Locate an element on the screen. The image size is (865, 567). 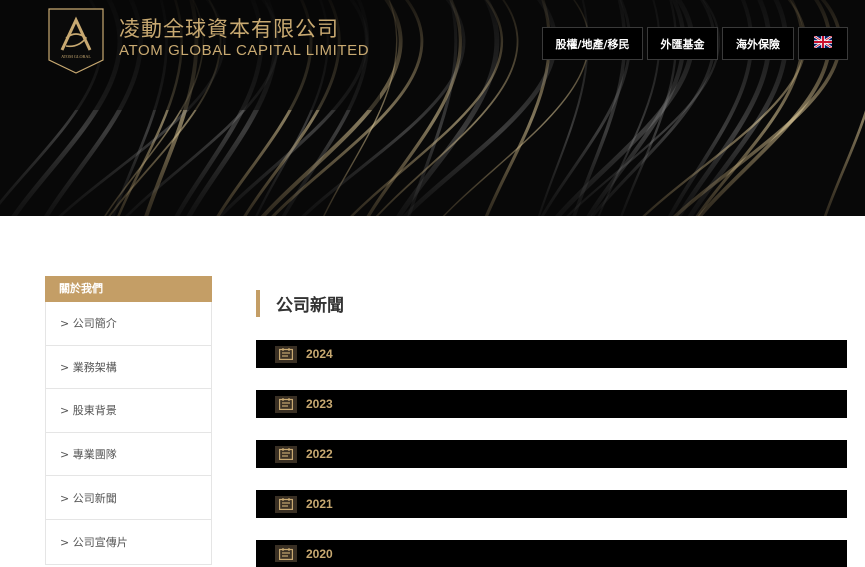
nav-forex-fund: 外匯基金 is located at coordinates (682, 43).